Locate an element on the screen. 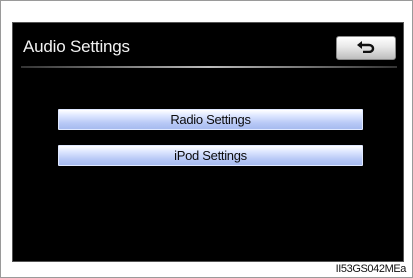 This screenshot has height=278, width=413. radio-settings-label: Radio Settings is located at coordinates (210, 119).